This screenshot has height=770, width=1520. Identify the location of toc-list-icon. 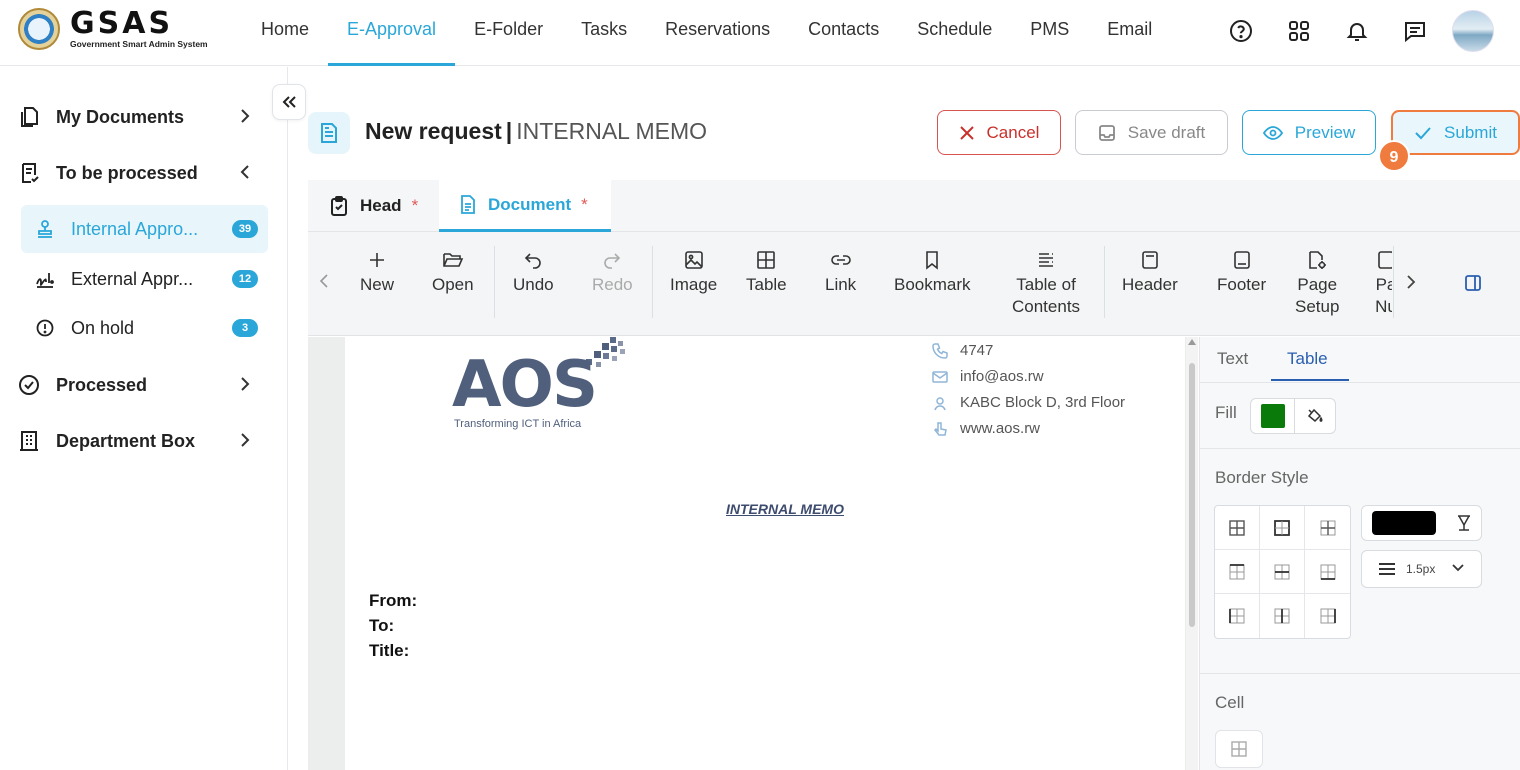
(1046, 260).